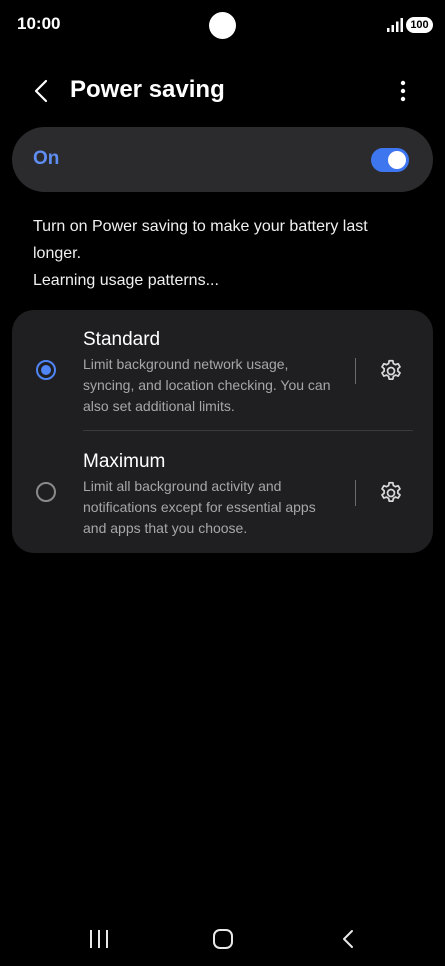 Image resolution: width=445 pixels, height=966 pixels. I want to click on page-title: Power saving, so click(147, 89).